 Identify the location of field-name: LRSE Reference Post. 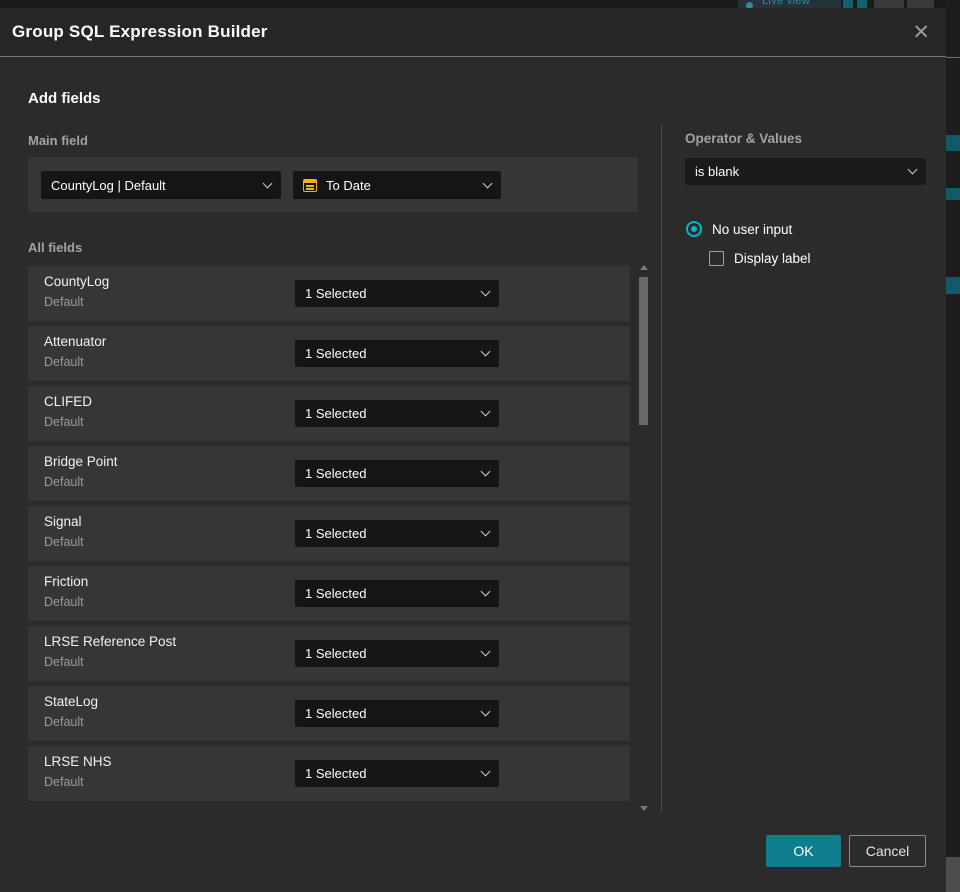
(110, 641).